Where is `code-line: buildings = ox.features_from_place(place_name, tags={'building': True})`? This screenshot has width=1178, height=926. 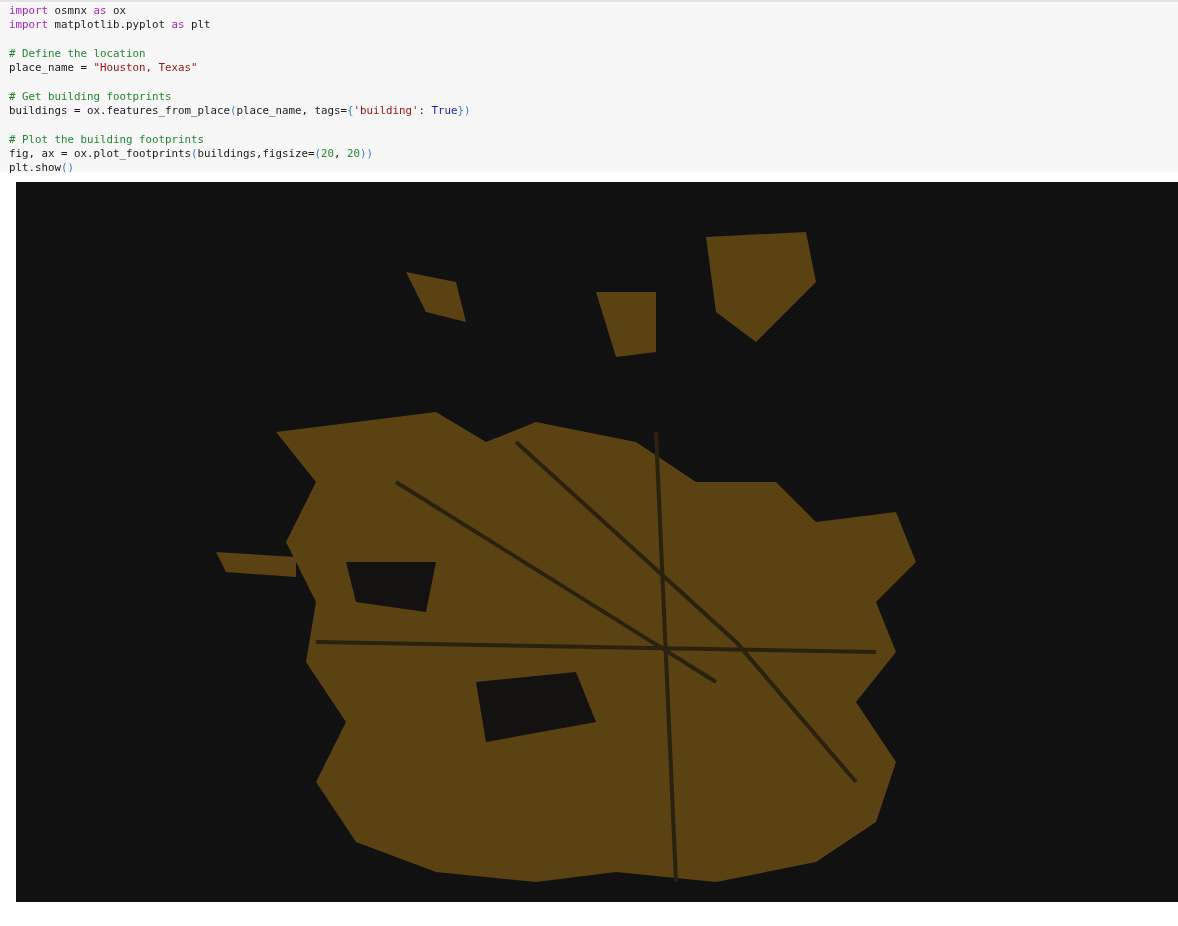 code-line: buildings = ox.features_from_place(place_name, tags={'building': True}) is located at coordinates (240, 111).